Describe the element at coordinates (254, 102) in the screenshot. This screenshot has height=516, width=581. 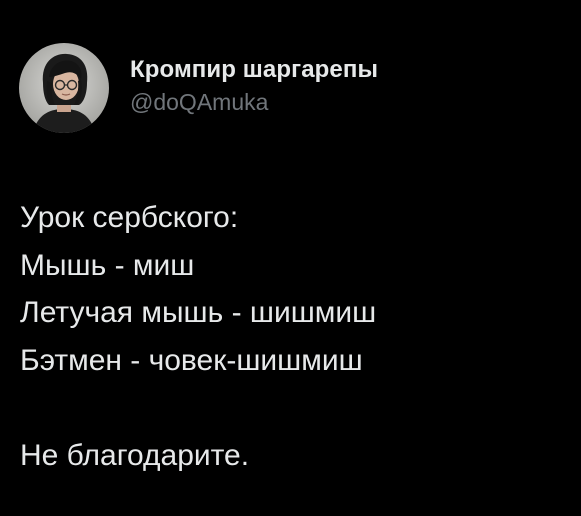
I see `user-handle: @doQAmuka` at that location.